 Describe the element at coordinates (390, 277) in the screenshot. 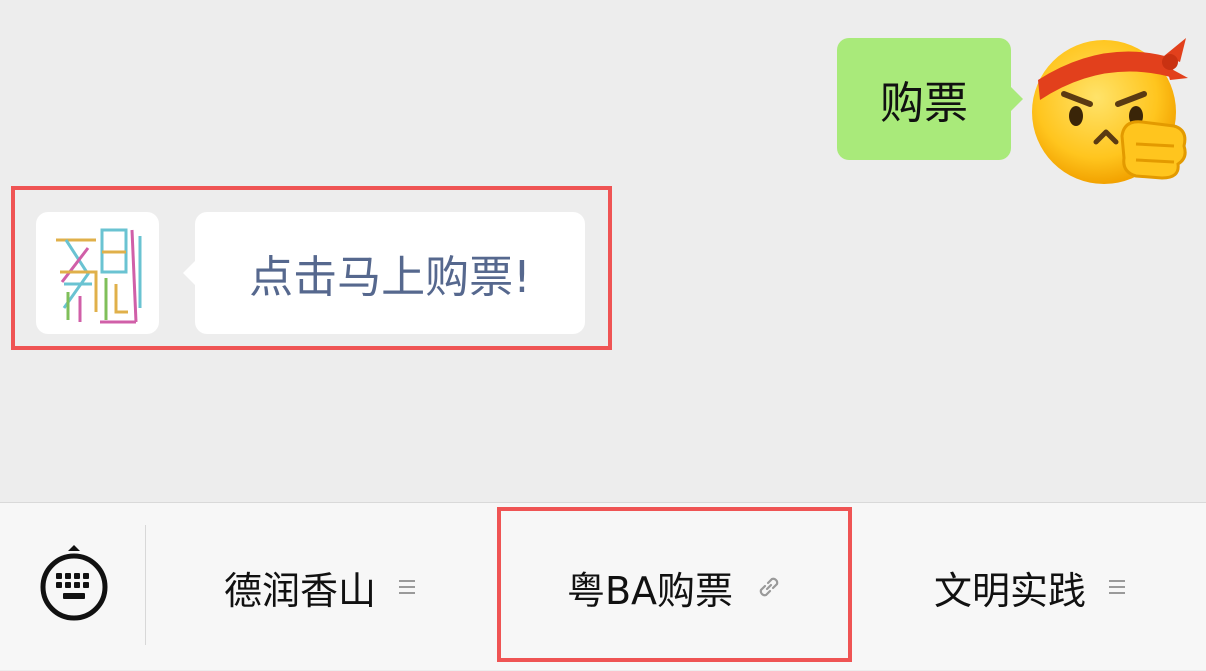

I see `incoming-message-text: 点击马上购票!` at that location.